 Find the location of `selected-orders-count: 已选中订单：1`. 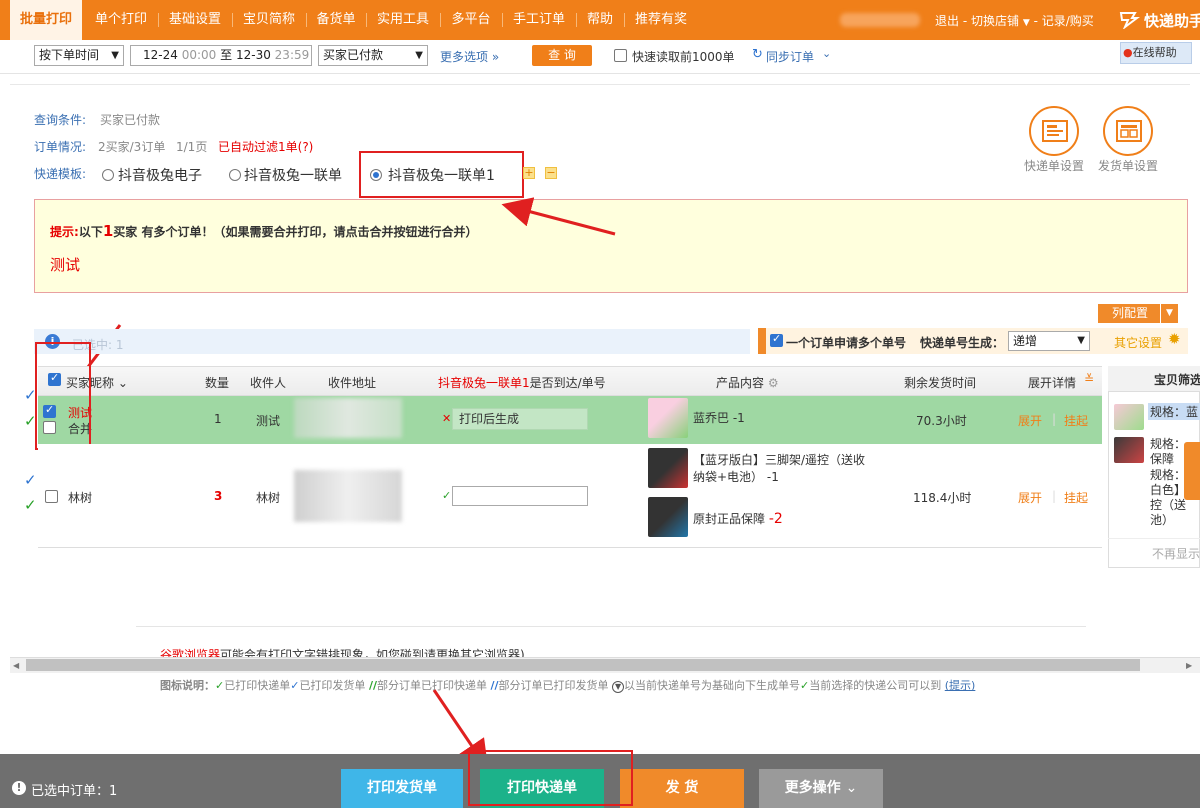

selected-orders-count: 已选中订单：1 is located at coordinates (74, 791).